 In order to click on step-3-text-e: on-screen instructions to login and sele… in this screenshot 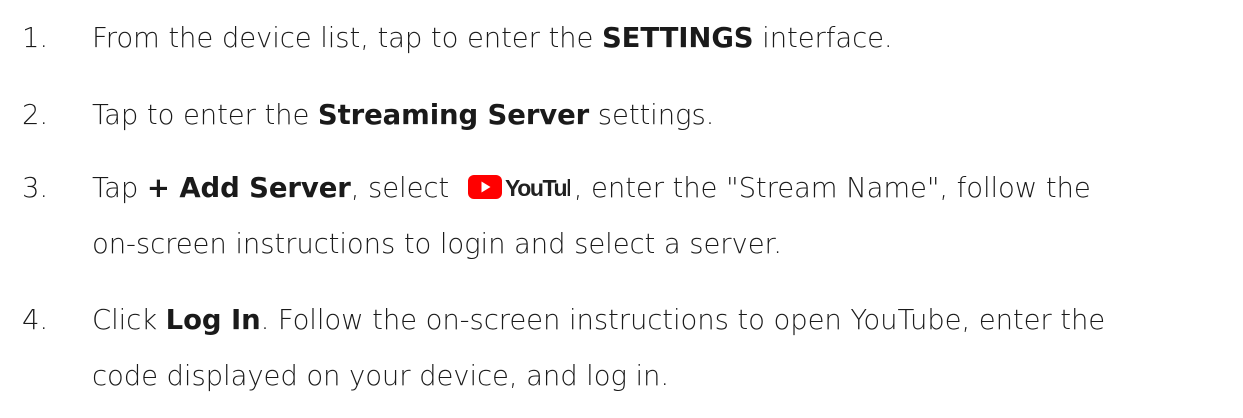, I will do `click(437, 244)`.